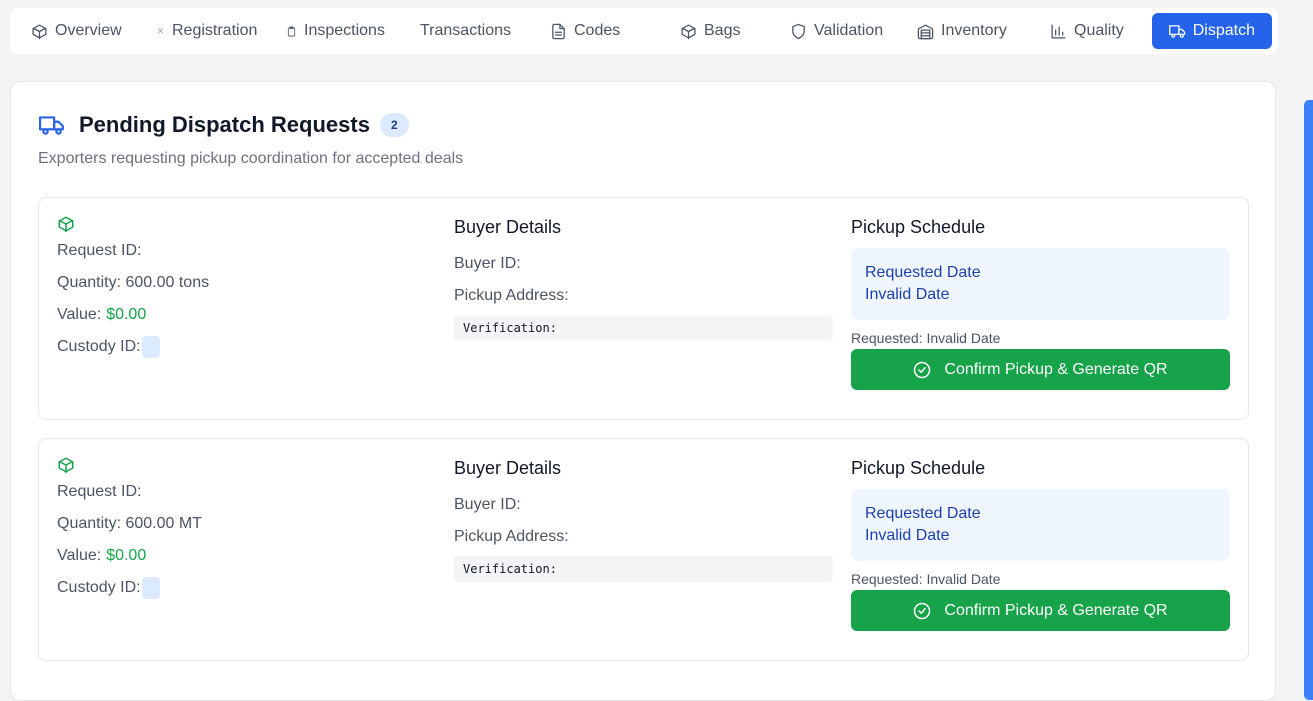 The width and height of the screenshot is (1313, 701). Describe the element at coordinates (925, 31) in the screenshot. I see `warehouse-icon` at that location.